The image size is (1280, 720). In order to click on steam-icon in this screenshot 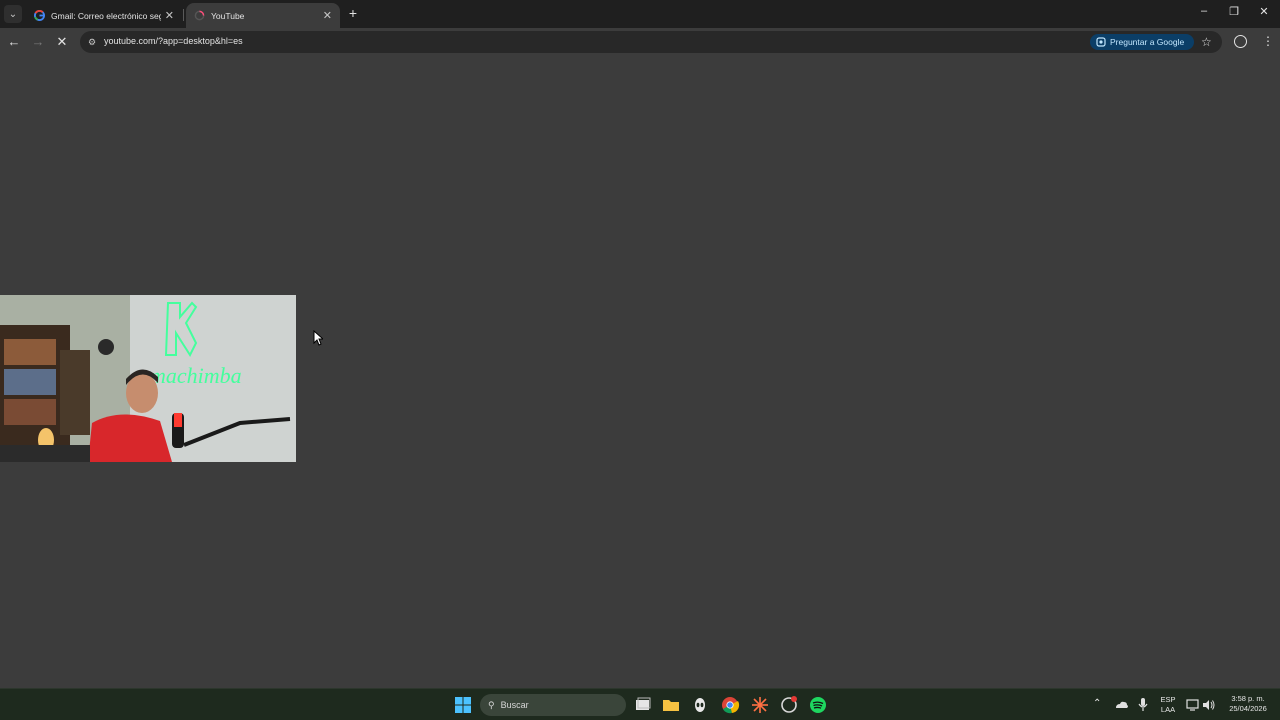, I will do `click(789, 705)`.